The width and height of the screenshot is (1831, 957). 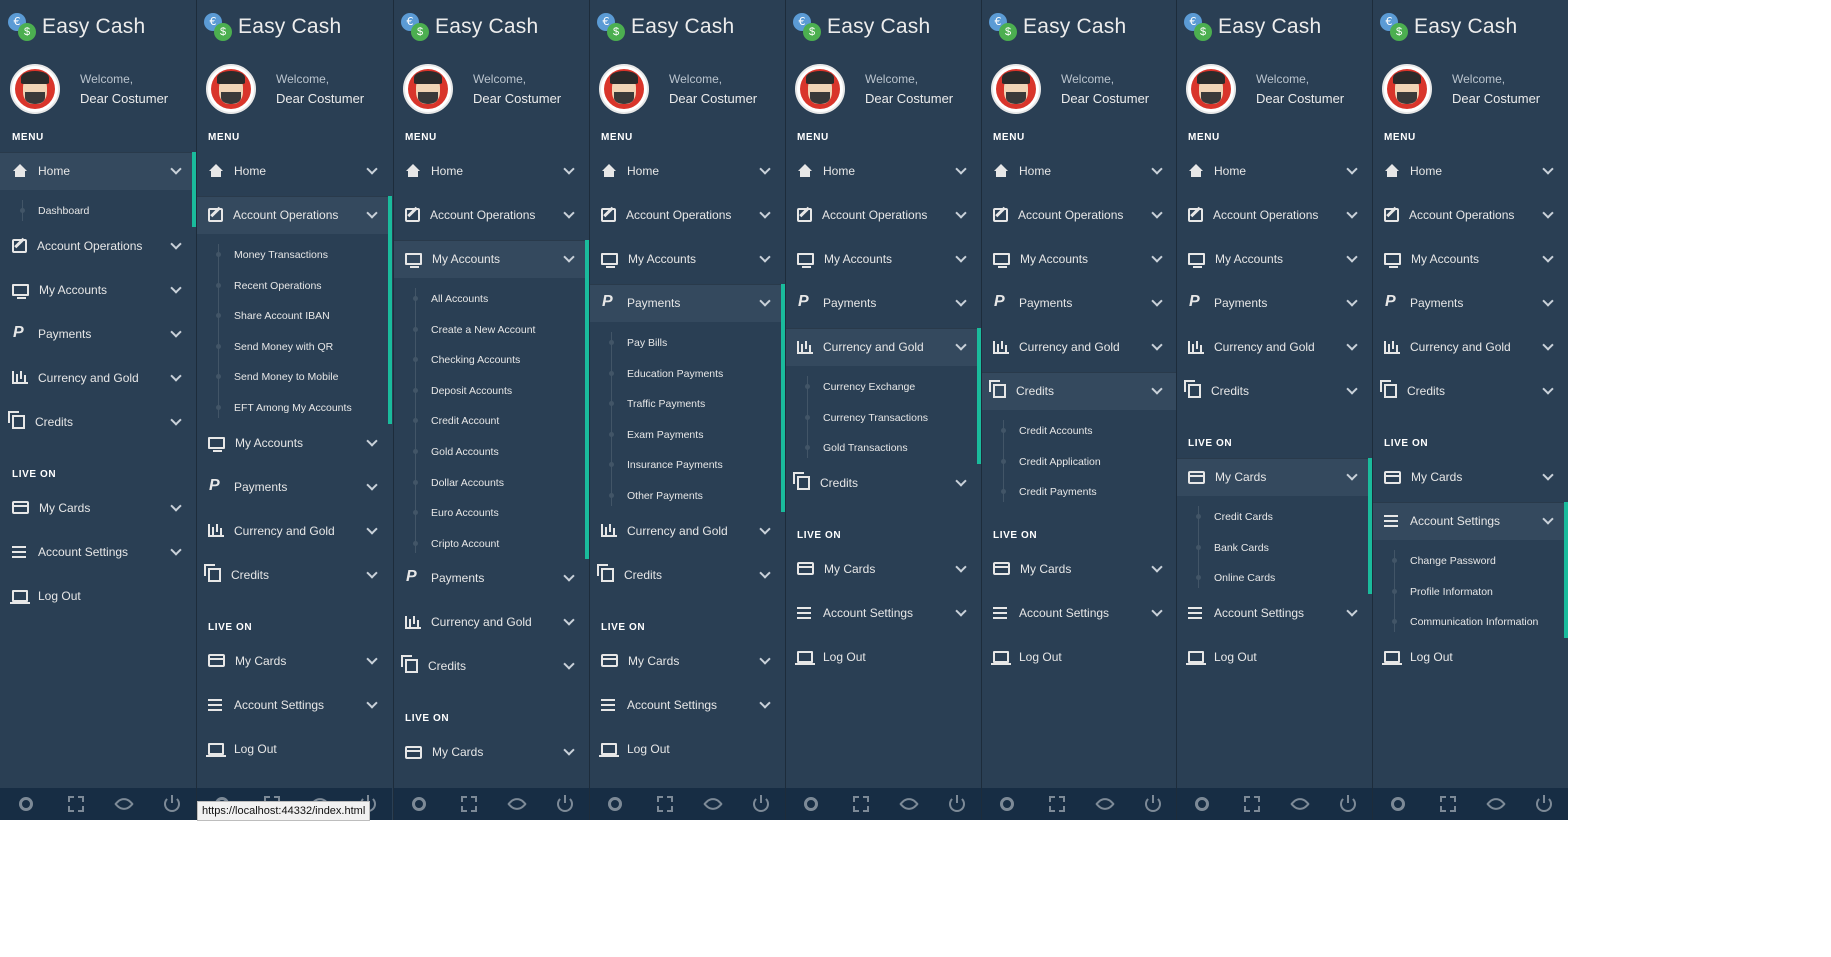 What do you see at coordinates (294, 286) in the screenshot?
I see `submenu-item-recent-operations: Recent Operations` at bounding box center [294, 286].